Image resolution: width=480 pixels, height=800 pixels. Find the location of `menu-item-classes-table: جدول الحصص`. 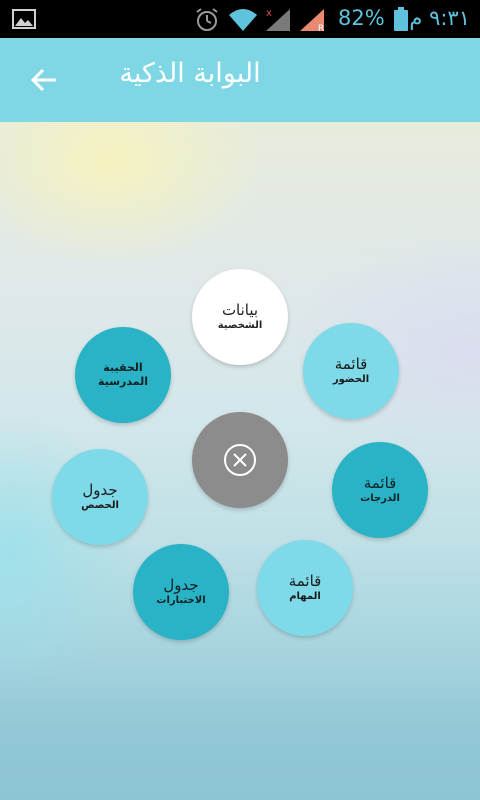

menu-item-classes-table: جدول الحصص is located at coordinates (100, 497).